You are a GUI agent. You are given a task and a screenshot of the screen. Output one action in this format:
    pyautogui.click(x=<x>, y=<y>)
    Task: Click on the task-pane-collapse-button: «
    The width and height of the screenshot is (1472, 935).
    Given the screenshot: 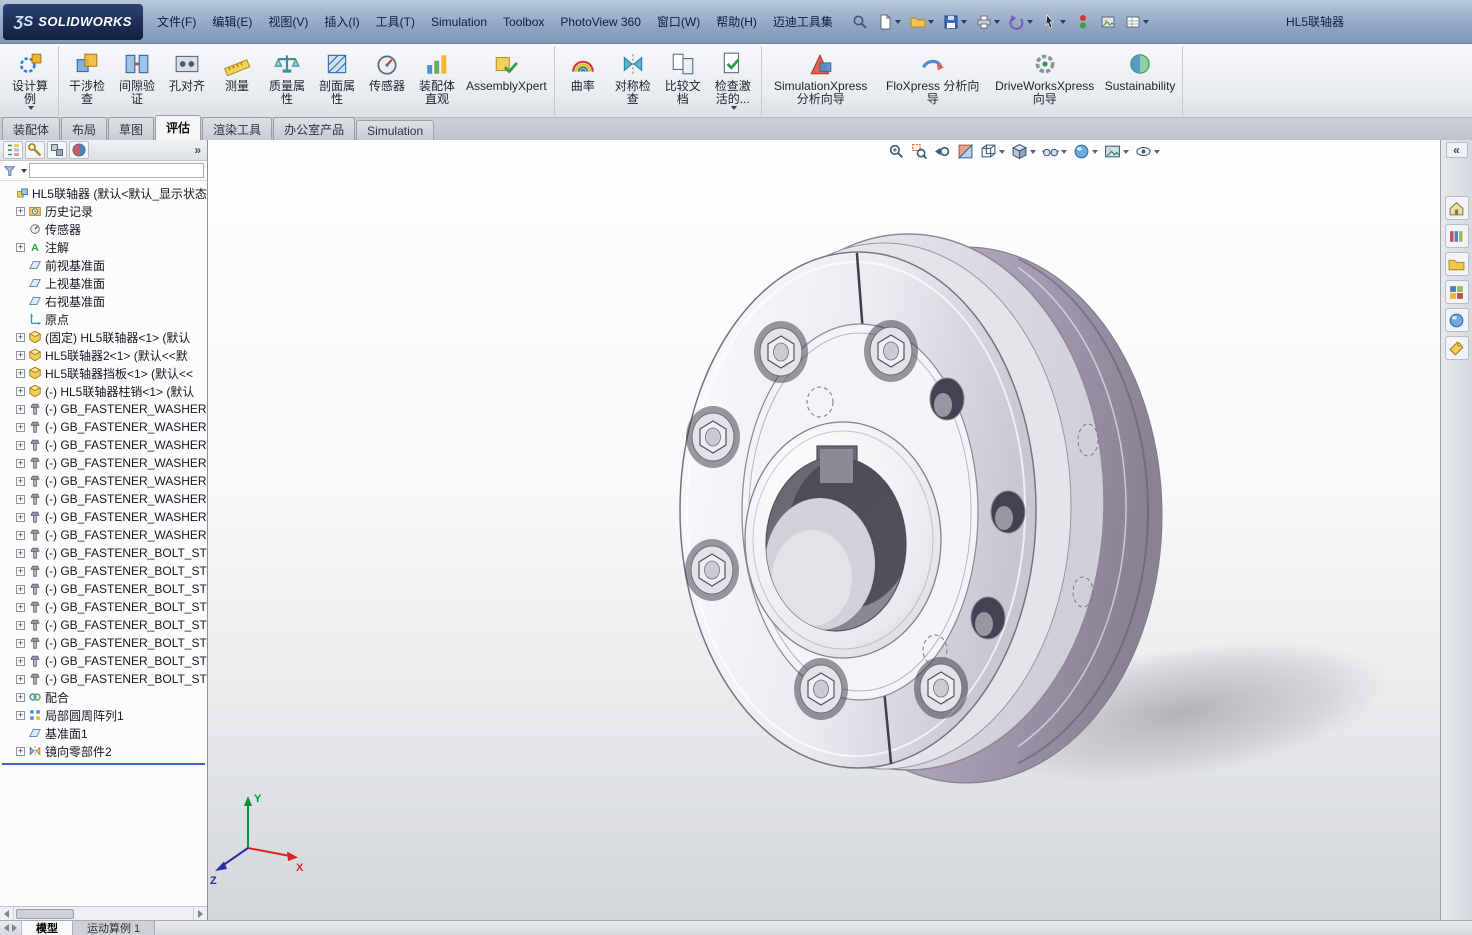 What is the action you would take?
    pyautogui.click(x=1456, y=150)
    